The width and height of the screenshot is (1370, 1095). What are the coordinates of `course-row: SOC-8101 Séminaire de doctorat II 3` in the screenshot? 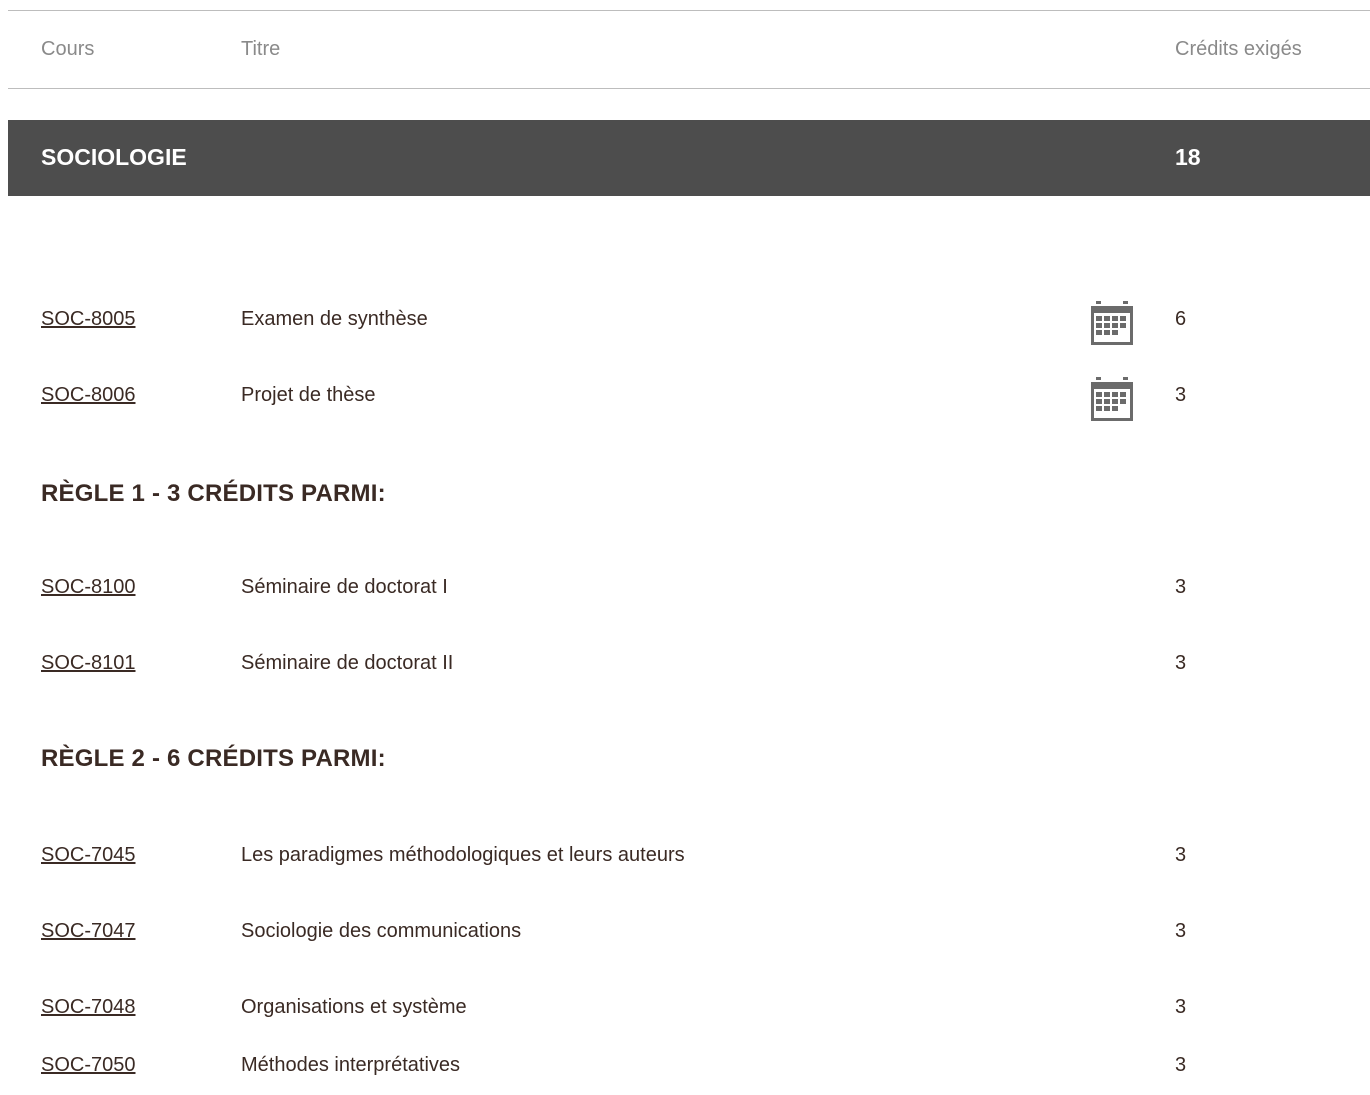 It's located at (685, 664).